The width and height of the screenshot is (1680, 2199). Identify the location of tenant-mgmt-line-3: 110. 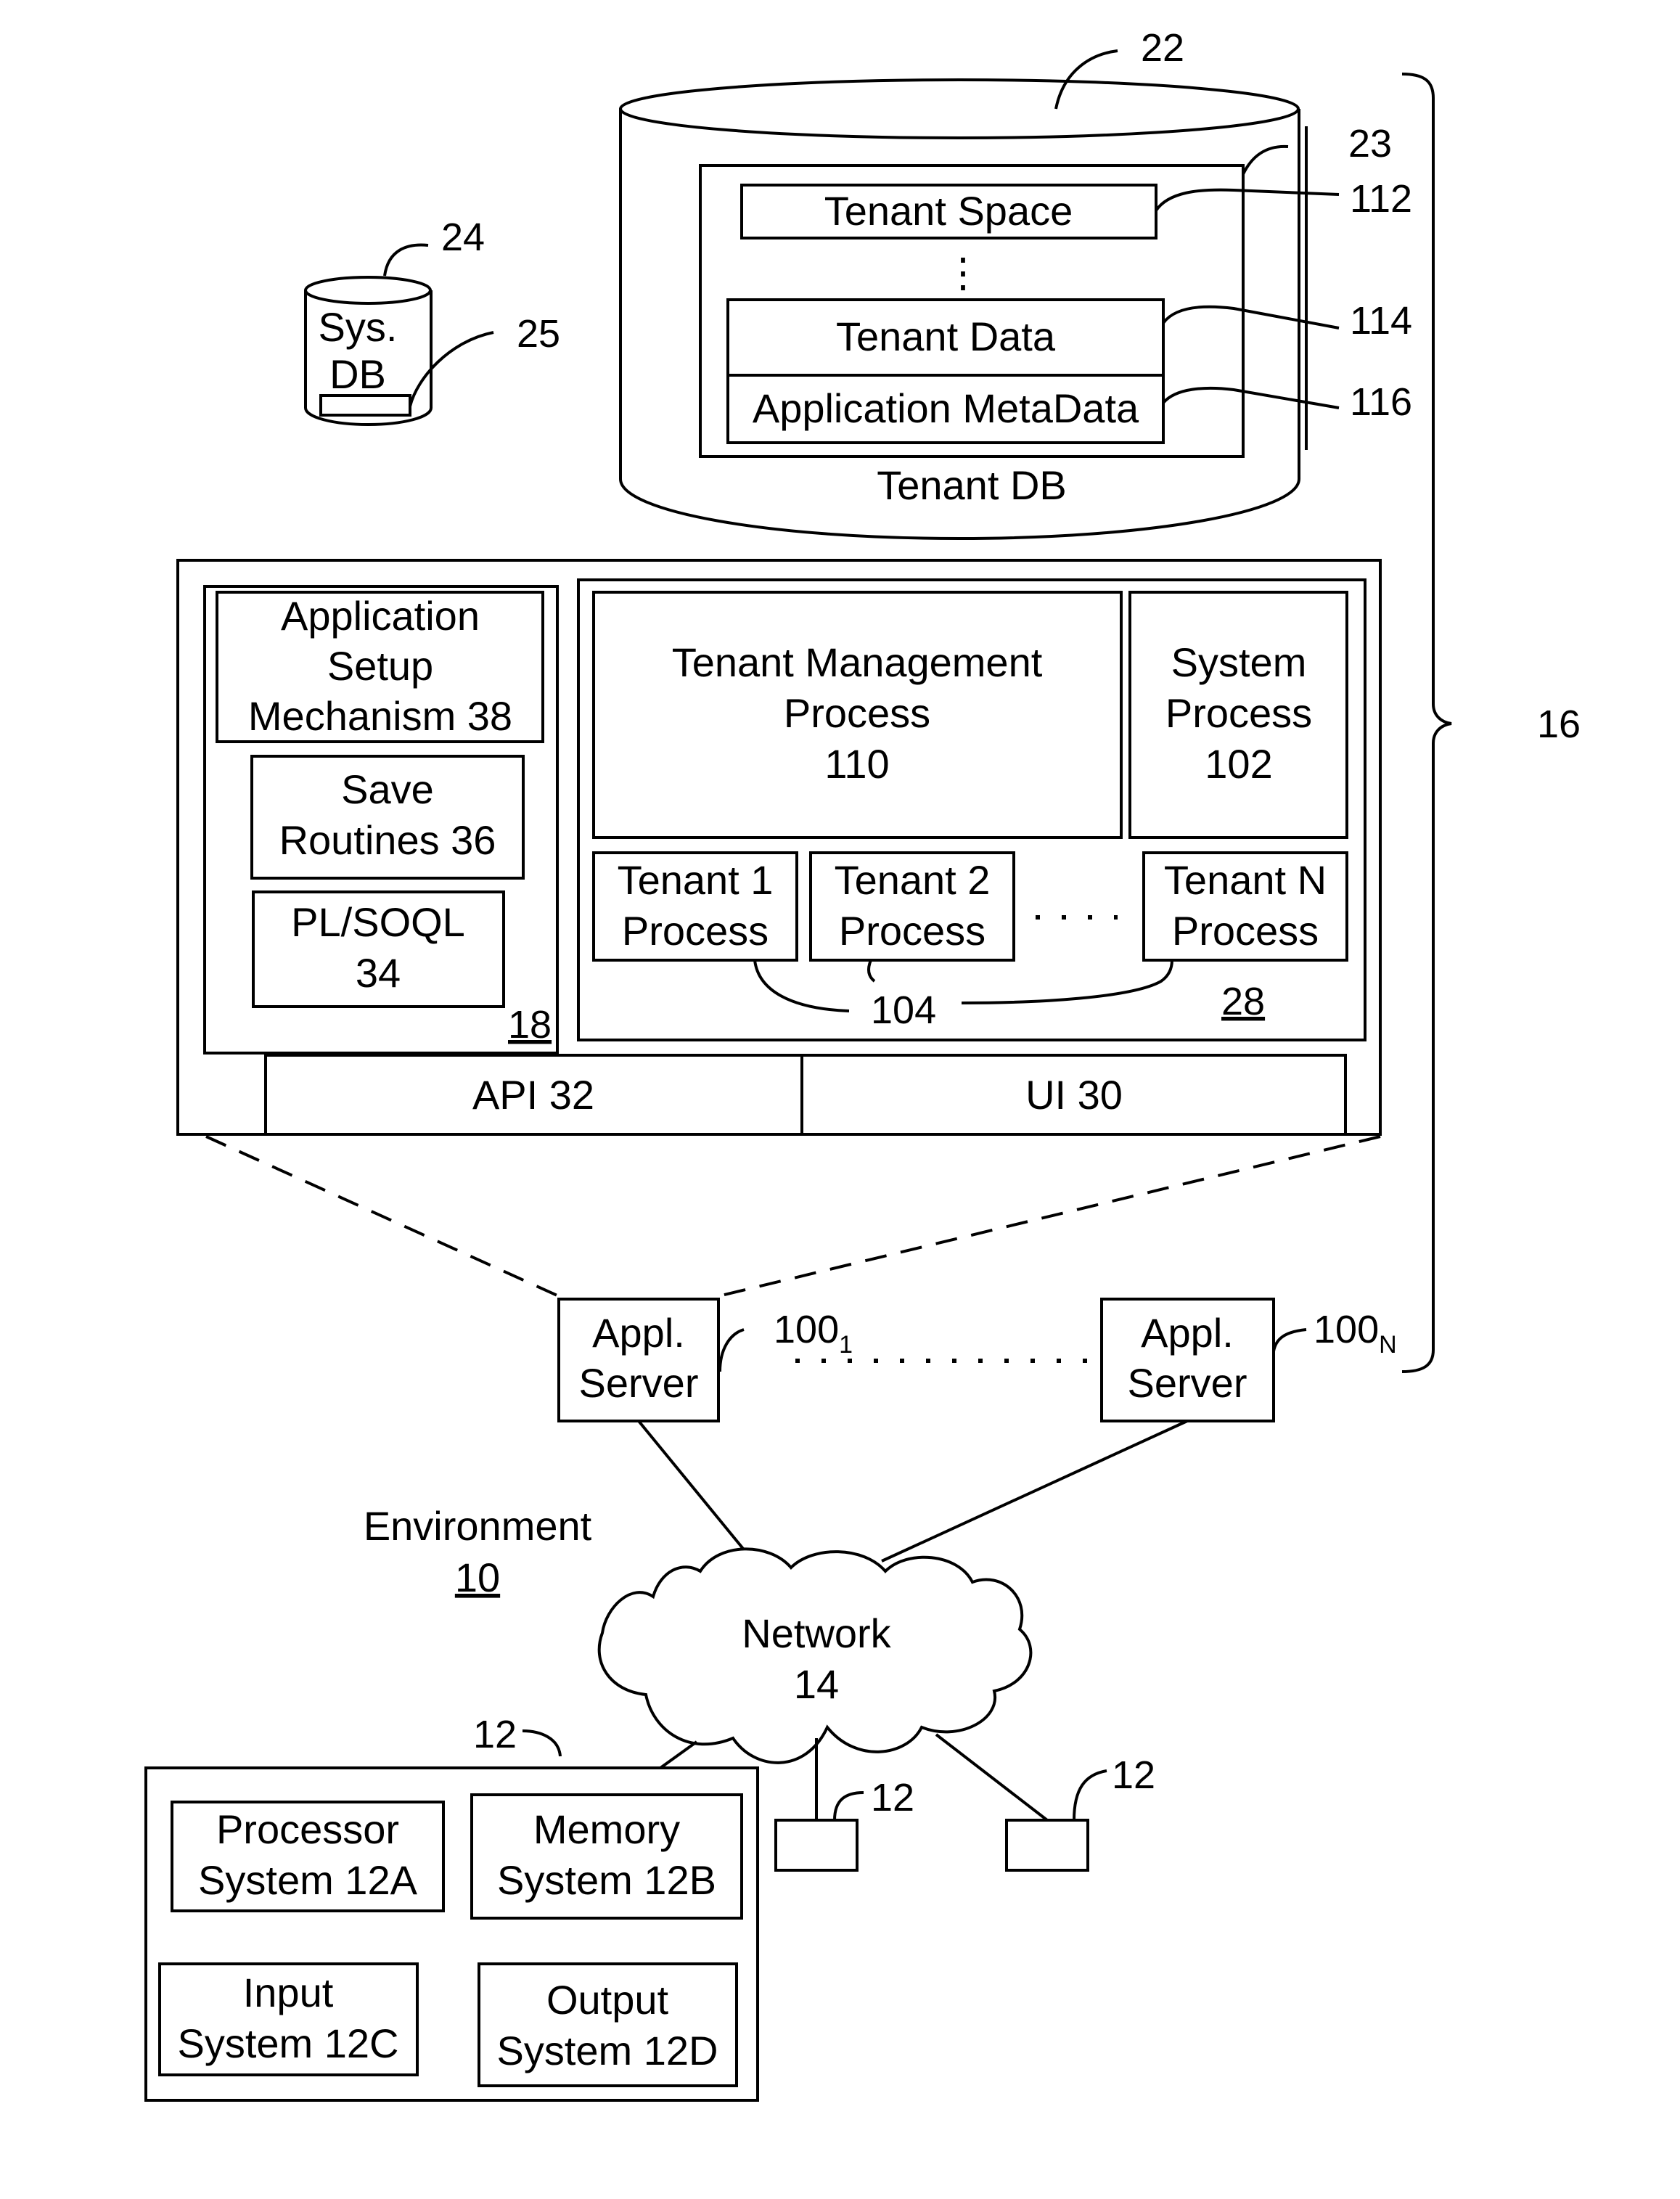
(856, 764).